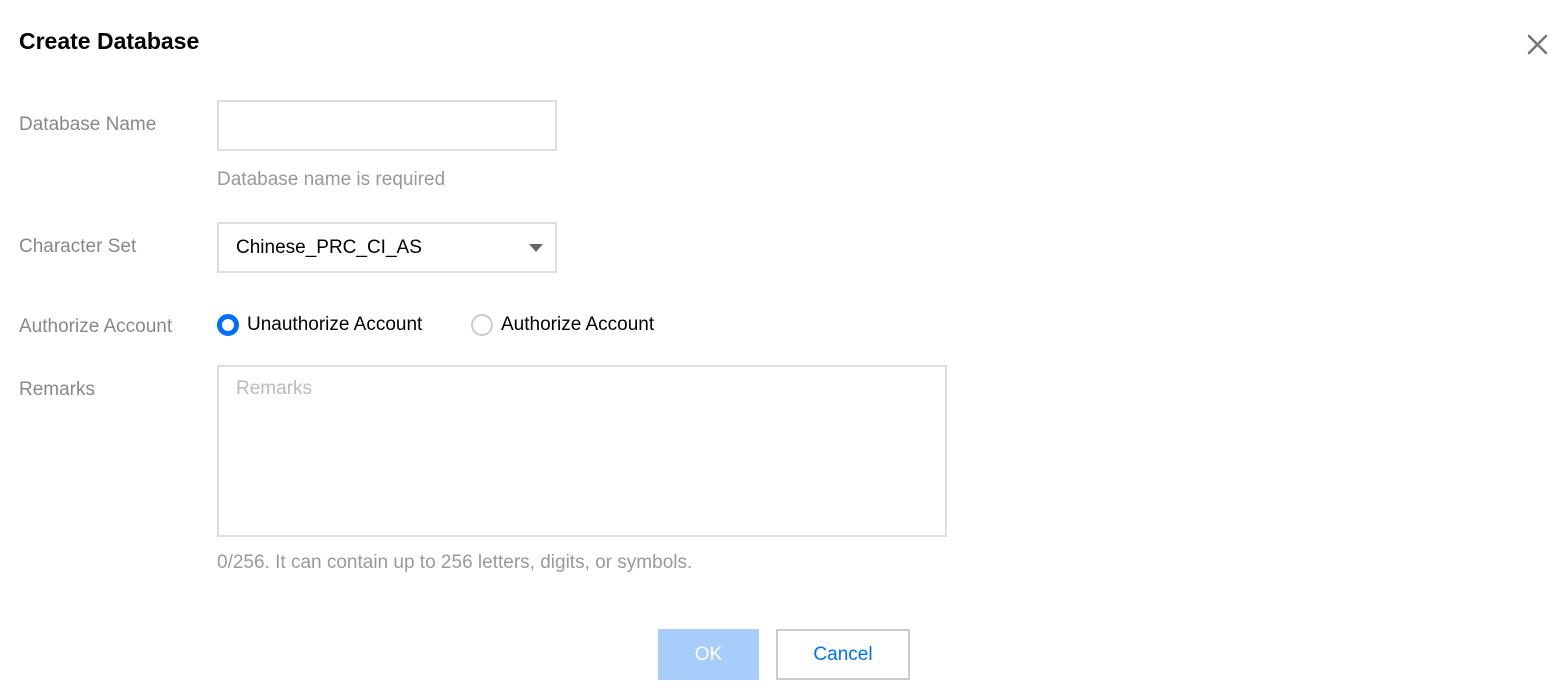  I want to click on dialog-title: Create Database, so click(109, 41).